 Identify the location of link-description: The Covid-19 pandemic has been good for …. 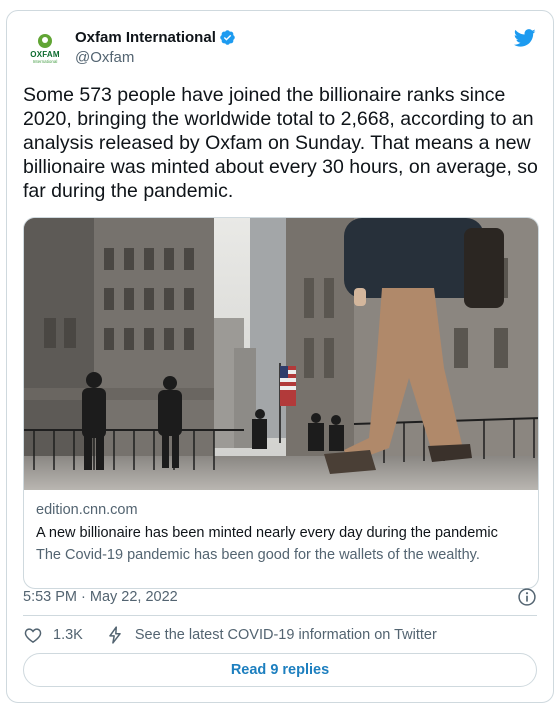
(258, 555).